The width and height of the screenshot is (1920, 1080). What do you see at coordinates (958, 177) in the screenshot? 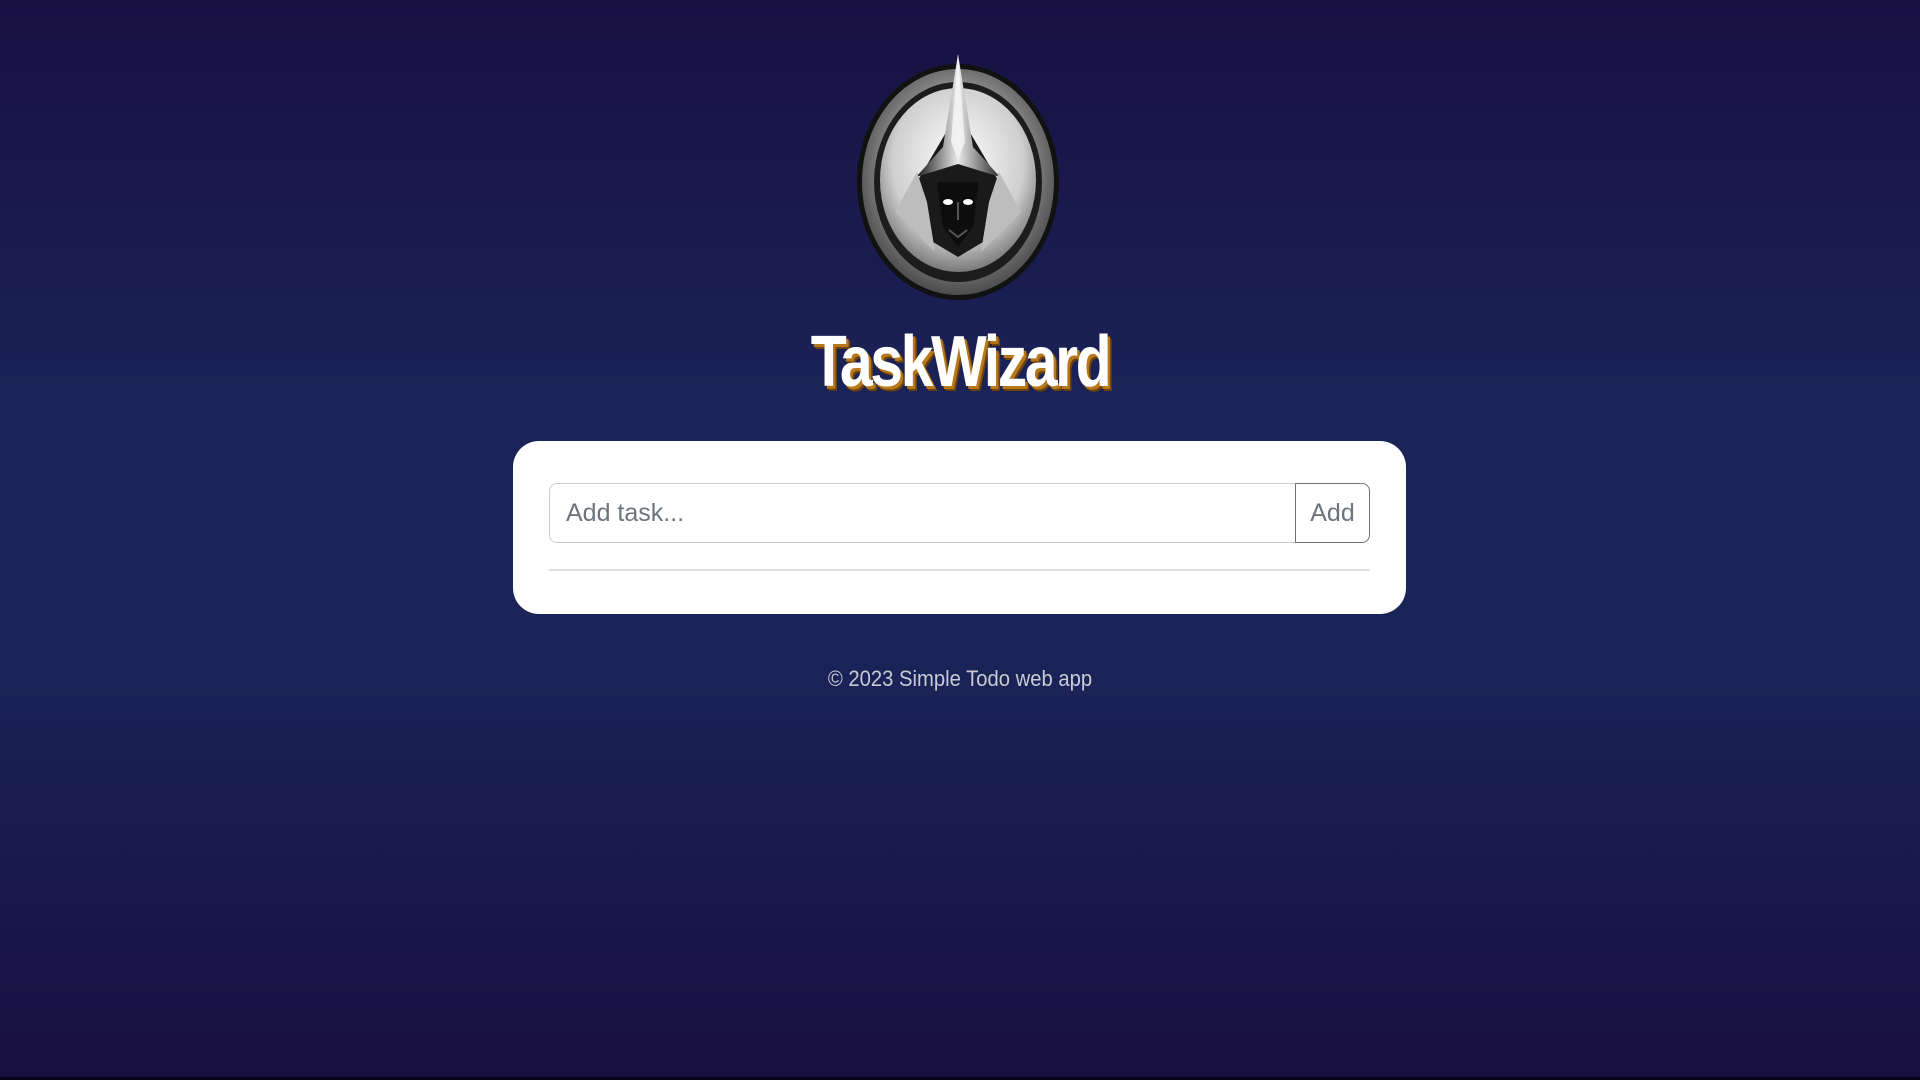
I see `wizard-logo-icon` at bounding box center [958, 177].